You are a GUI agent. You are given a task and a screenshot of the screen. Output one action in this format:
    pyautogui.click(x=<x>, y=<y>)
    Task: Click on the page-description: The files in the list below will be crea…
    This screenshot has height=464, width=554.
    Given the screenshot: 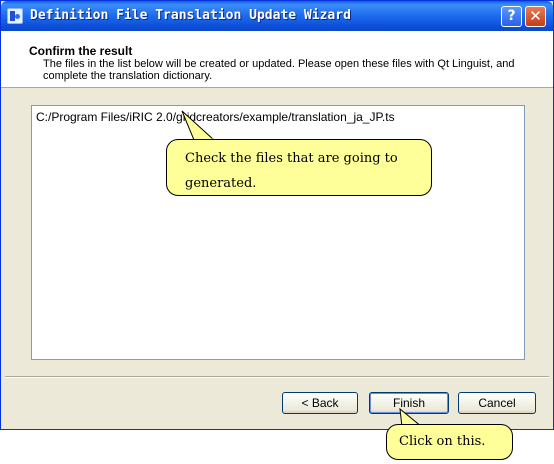 What is the action you would take?
    pyautogui.click(x=279, y=70)
    